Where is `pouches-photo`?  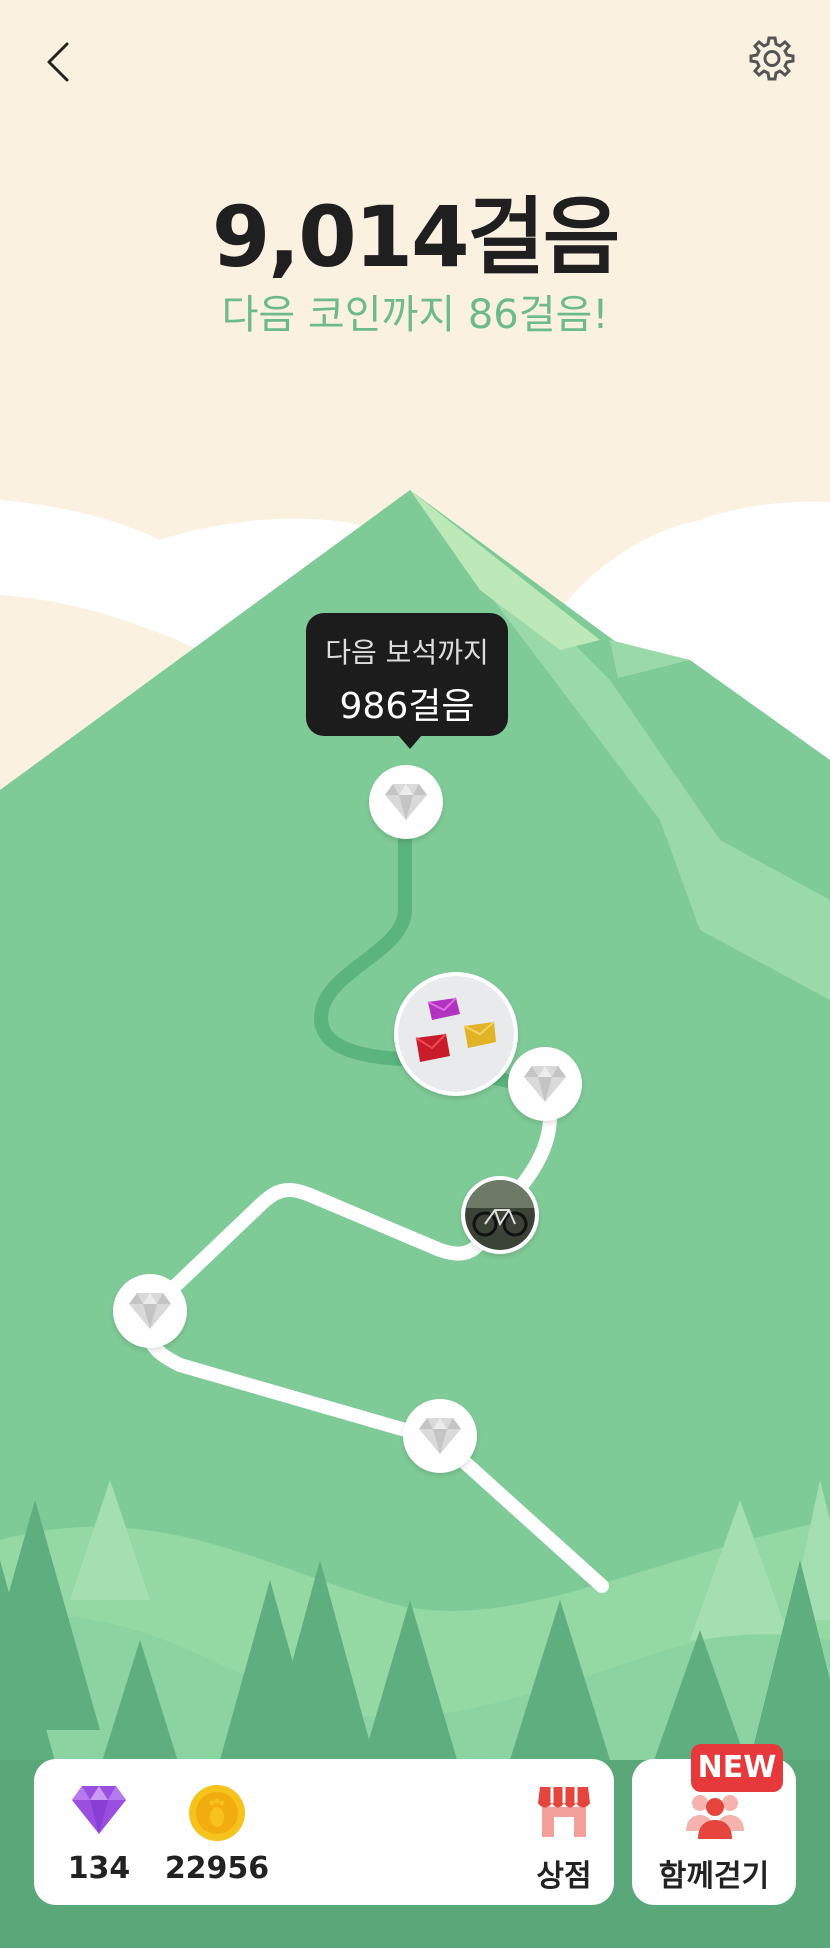
pouches-photo is located at coordinates (456, 1034).